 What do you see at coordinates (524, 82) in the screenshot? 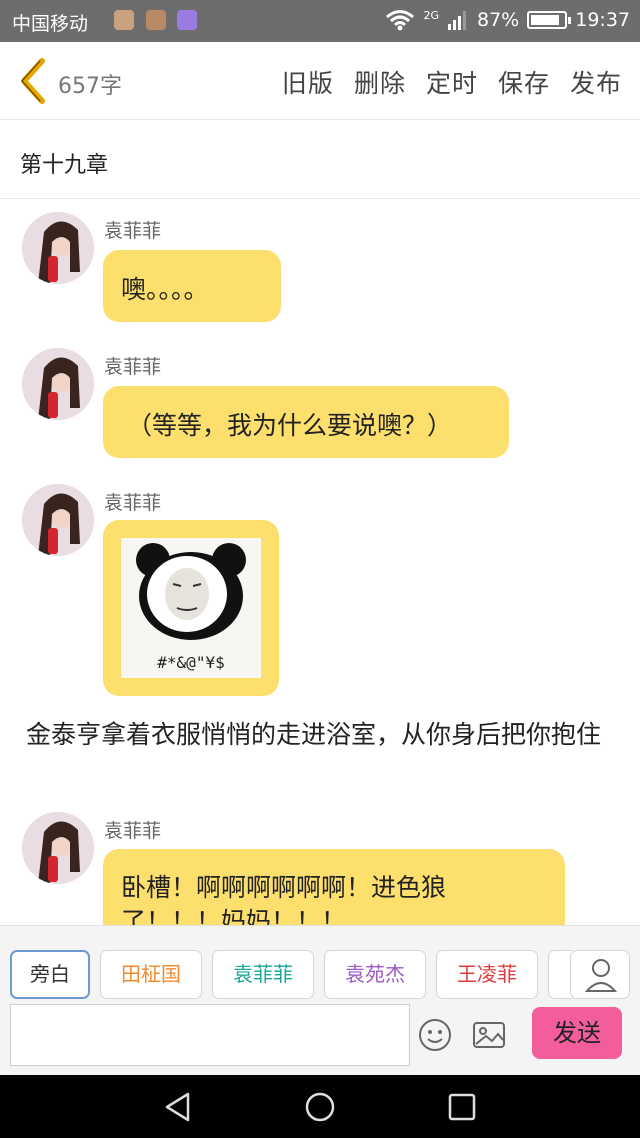
I see `save-button: 保存` at bounding box center [524, 82].